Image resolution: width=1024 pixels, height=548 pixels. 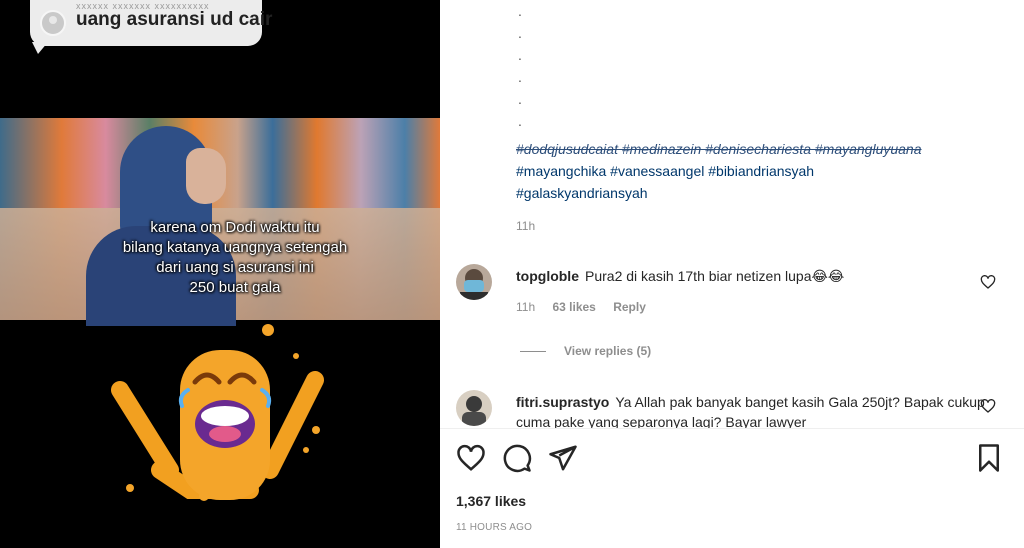 I want to click on lol-sticker-icon, so click(x=217, y=412).